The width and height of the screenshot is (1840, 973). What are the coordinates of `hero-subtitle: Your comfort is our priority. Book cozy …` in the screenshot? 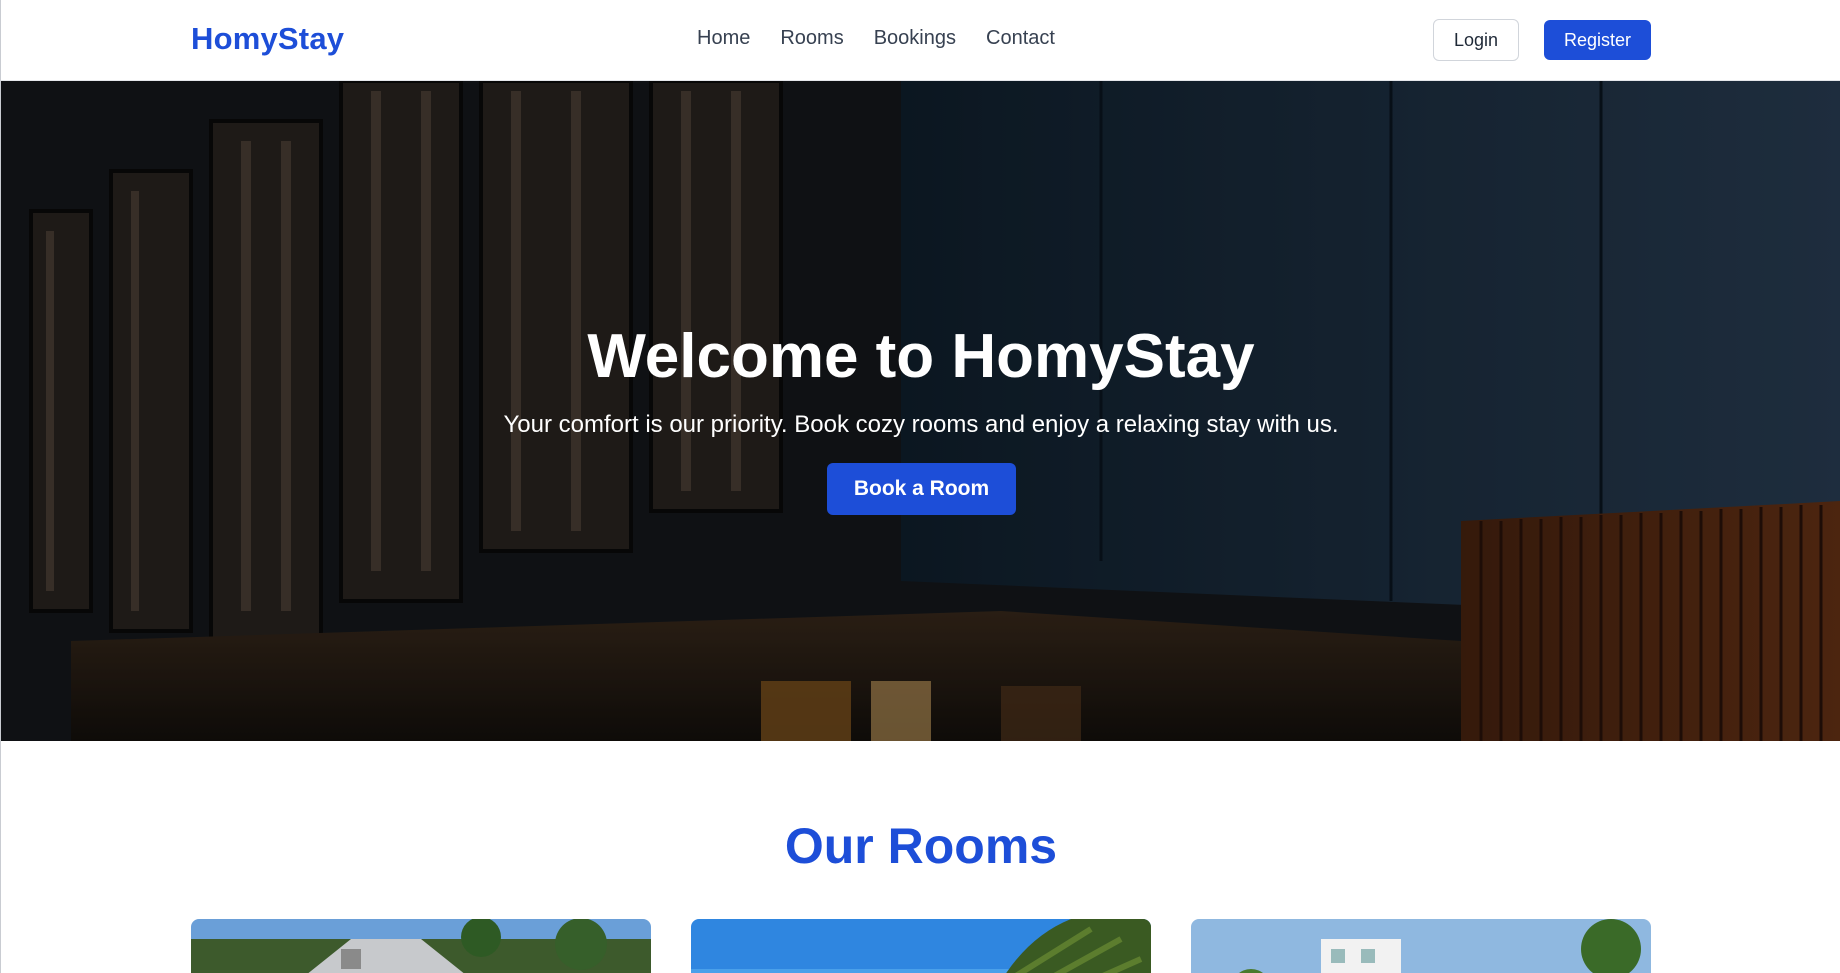 It's located at (921, 424).